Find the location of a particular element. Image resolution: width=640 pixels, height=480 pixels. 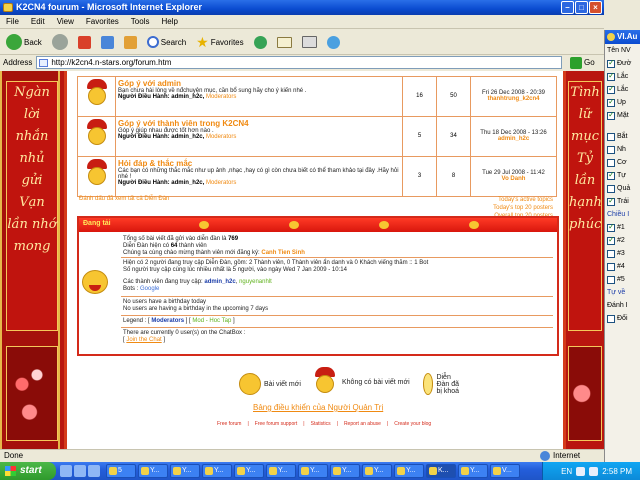

panel-option: Trái is located at coordinates (622, 201).